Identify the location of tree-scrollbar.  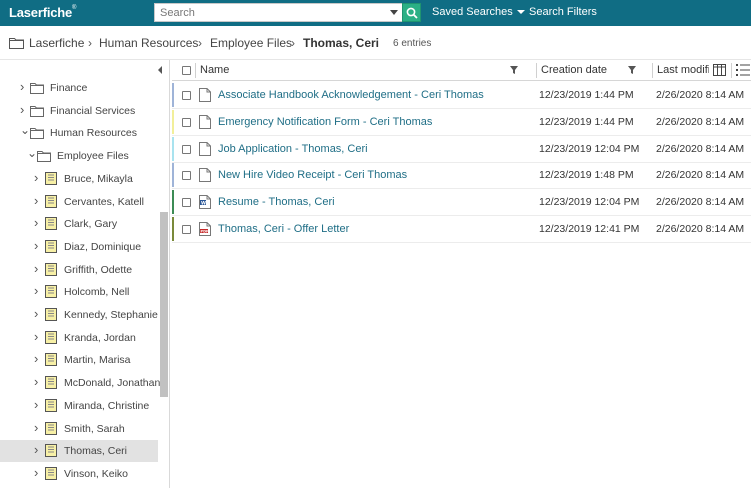
(164, 304).